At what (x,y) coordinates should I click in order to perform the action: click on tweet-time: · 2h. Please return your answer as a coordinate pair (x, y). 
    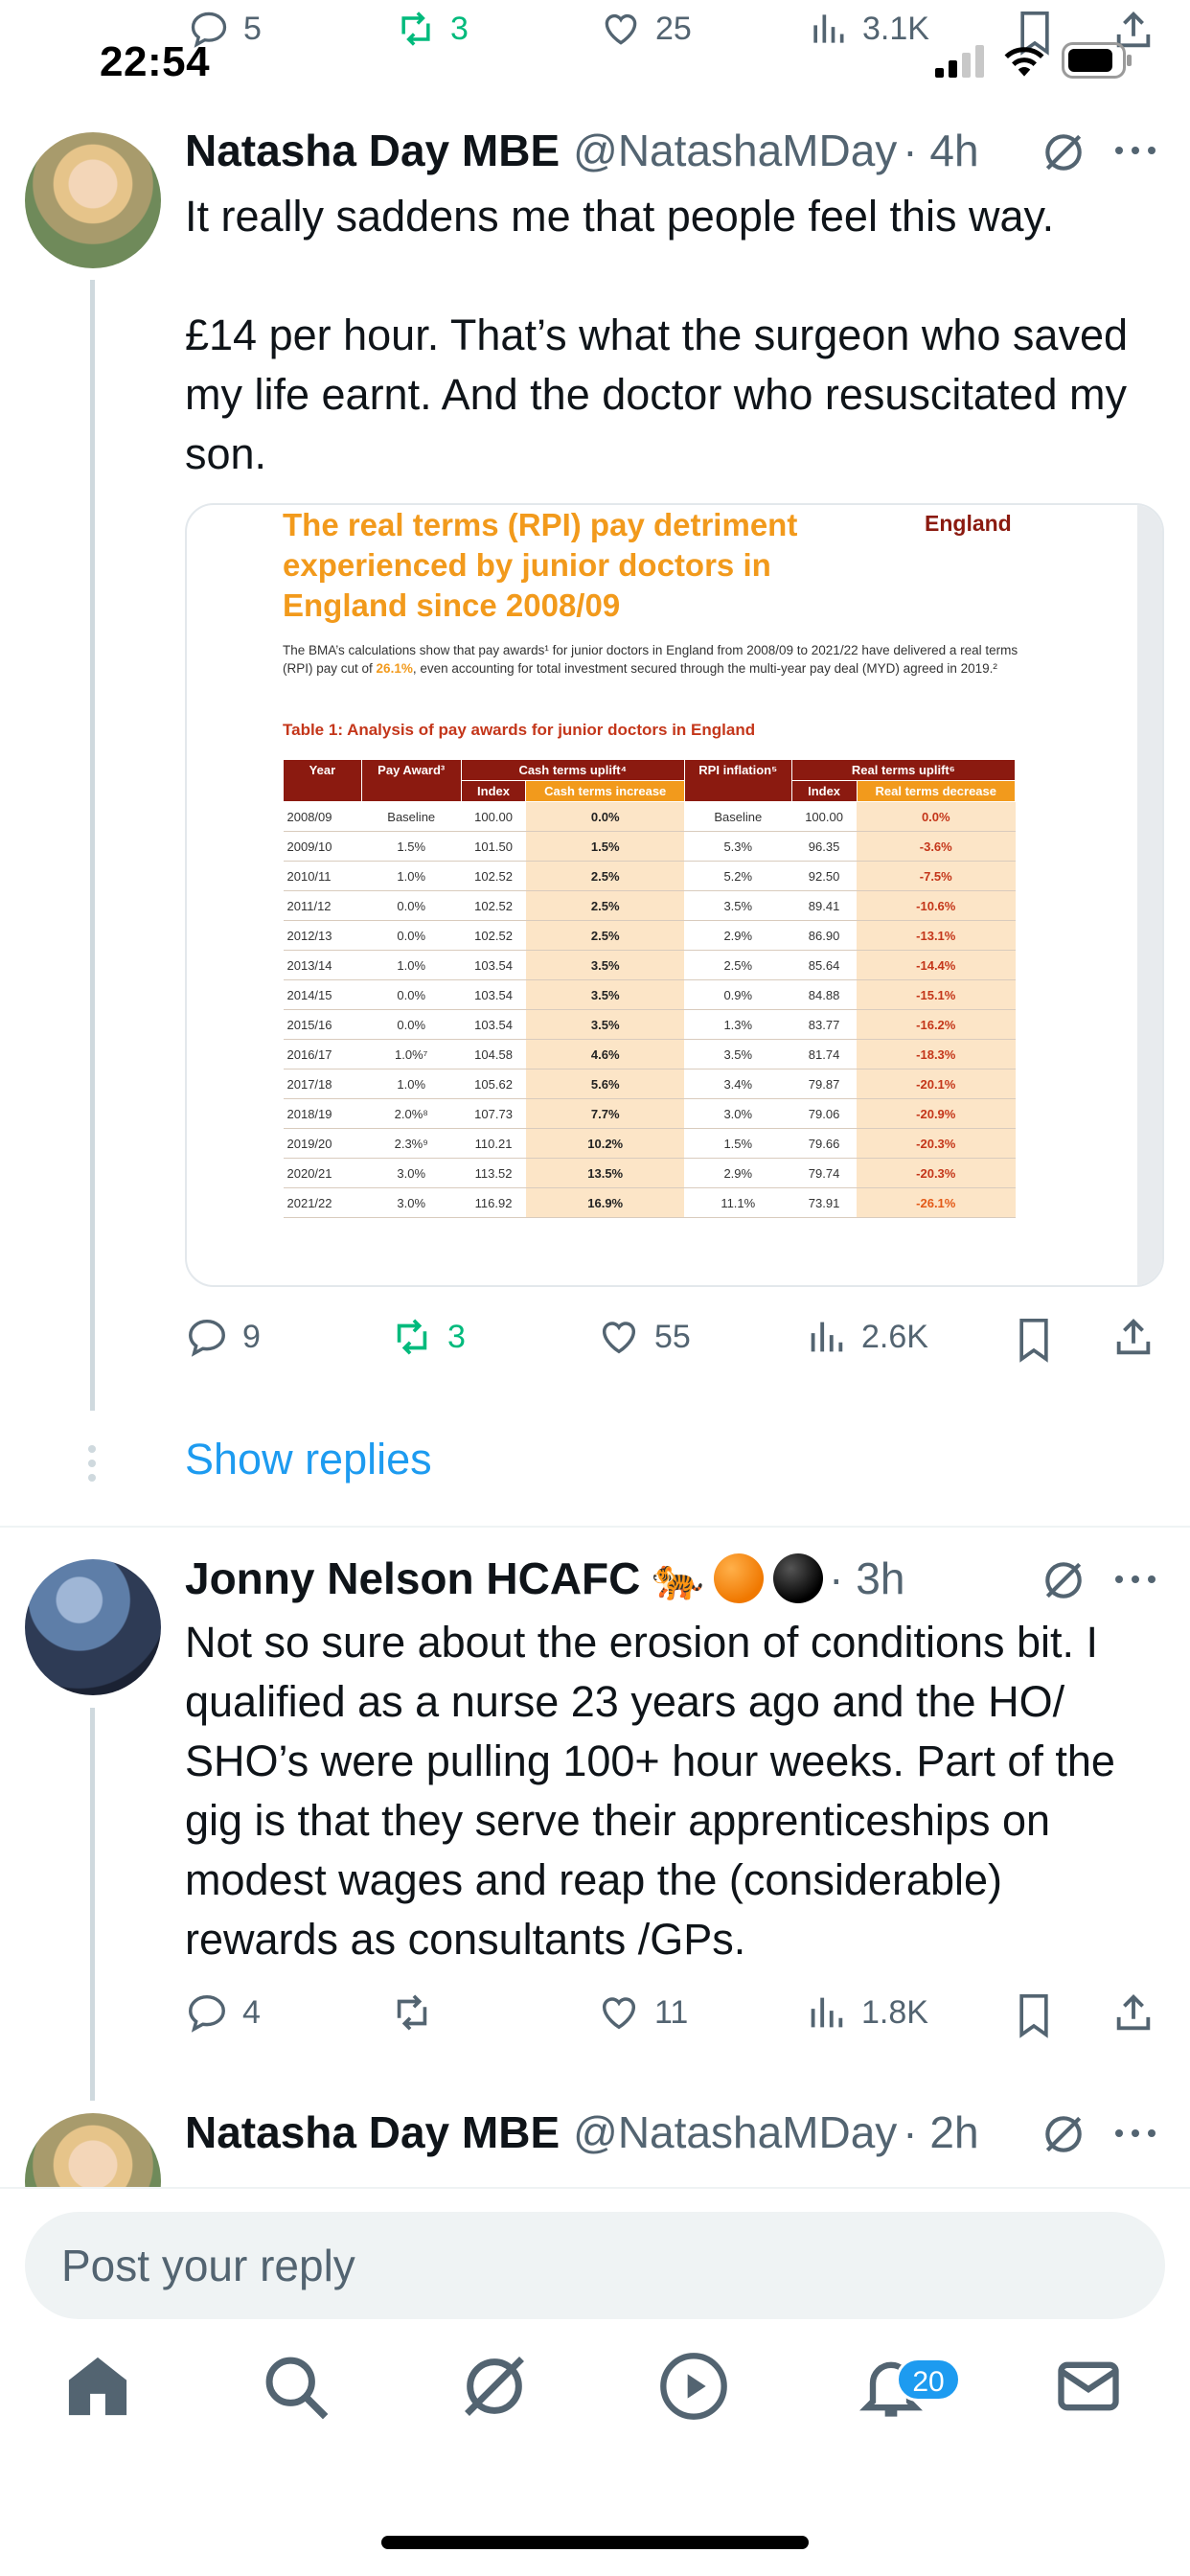
    Looking at the image, I should click on (941, 2132).